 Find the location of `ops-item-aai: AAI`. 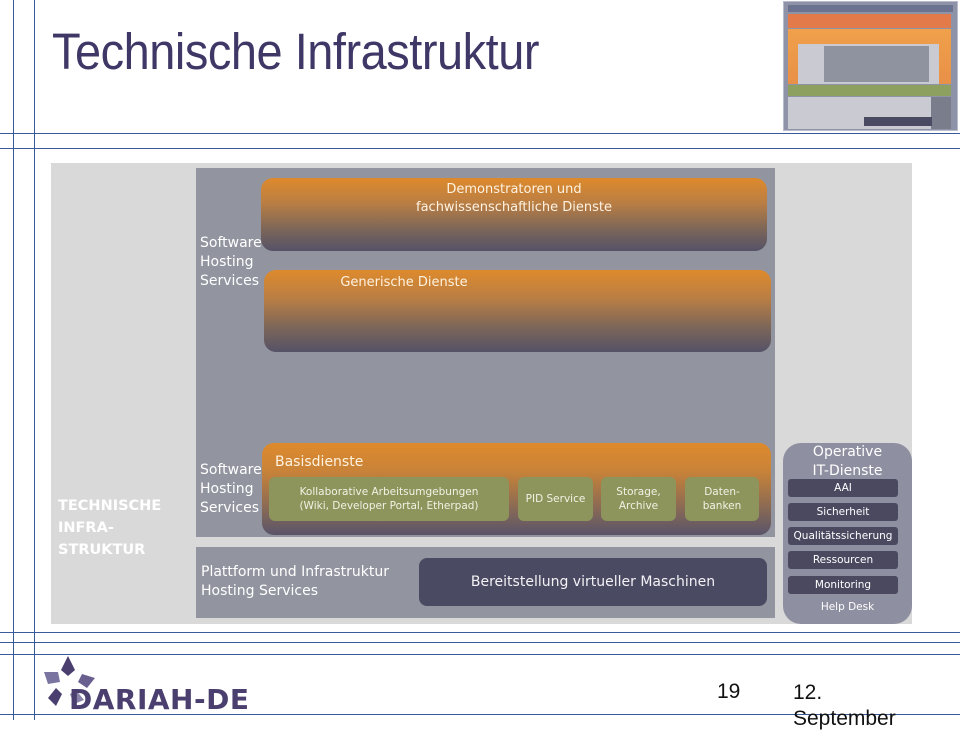

ops-item-aai: AAI is located at coordinates (843, 488).